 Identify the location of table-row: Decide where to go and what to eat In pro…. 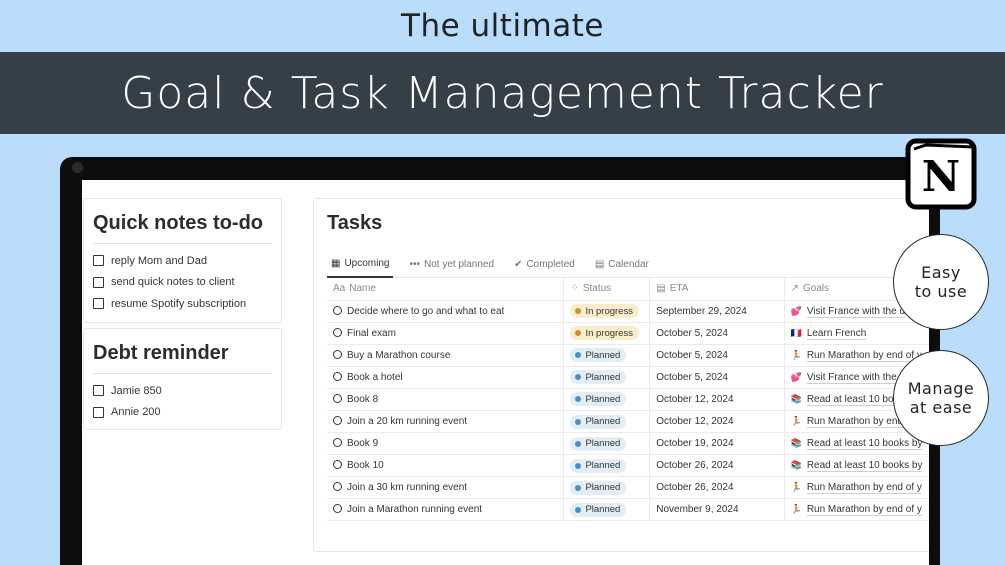
(628, 311).